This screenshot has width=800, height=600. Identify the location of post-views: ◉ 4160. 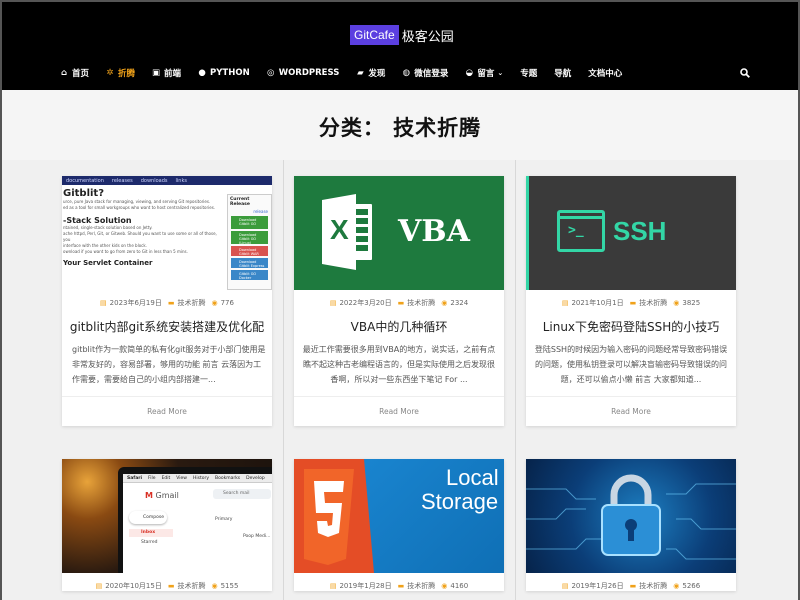
(454, 586).